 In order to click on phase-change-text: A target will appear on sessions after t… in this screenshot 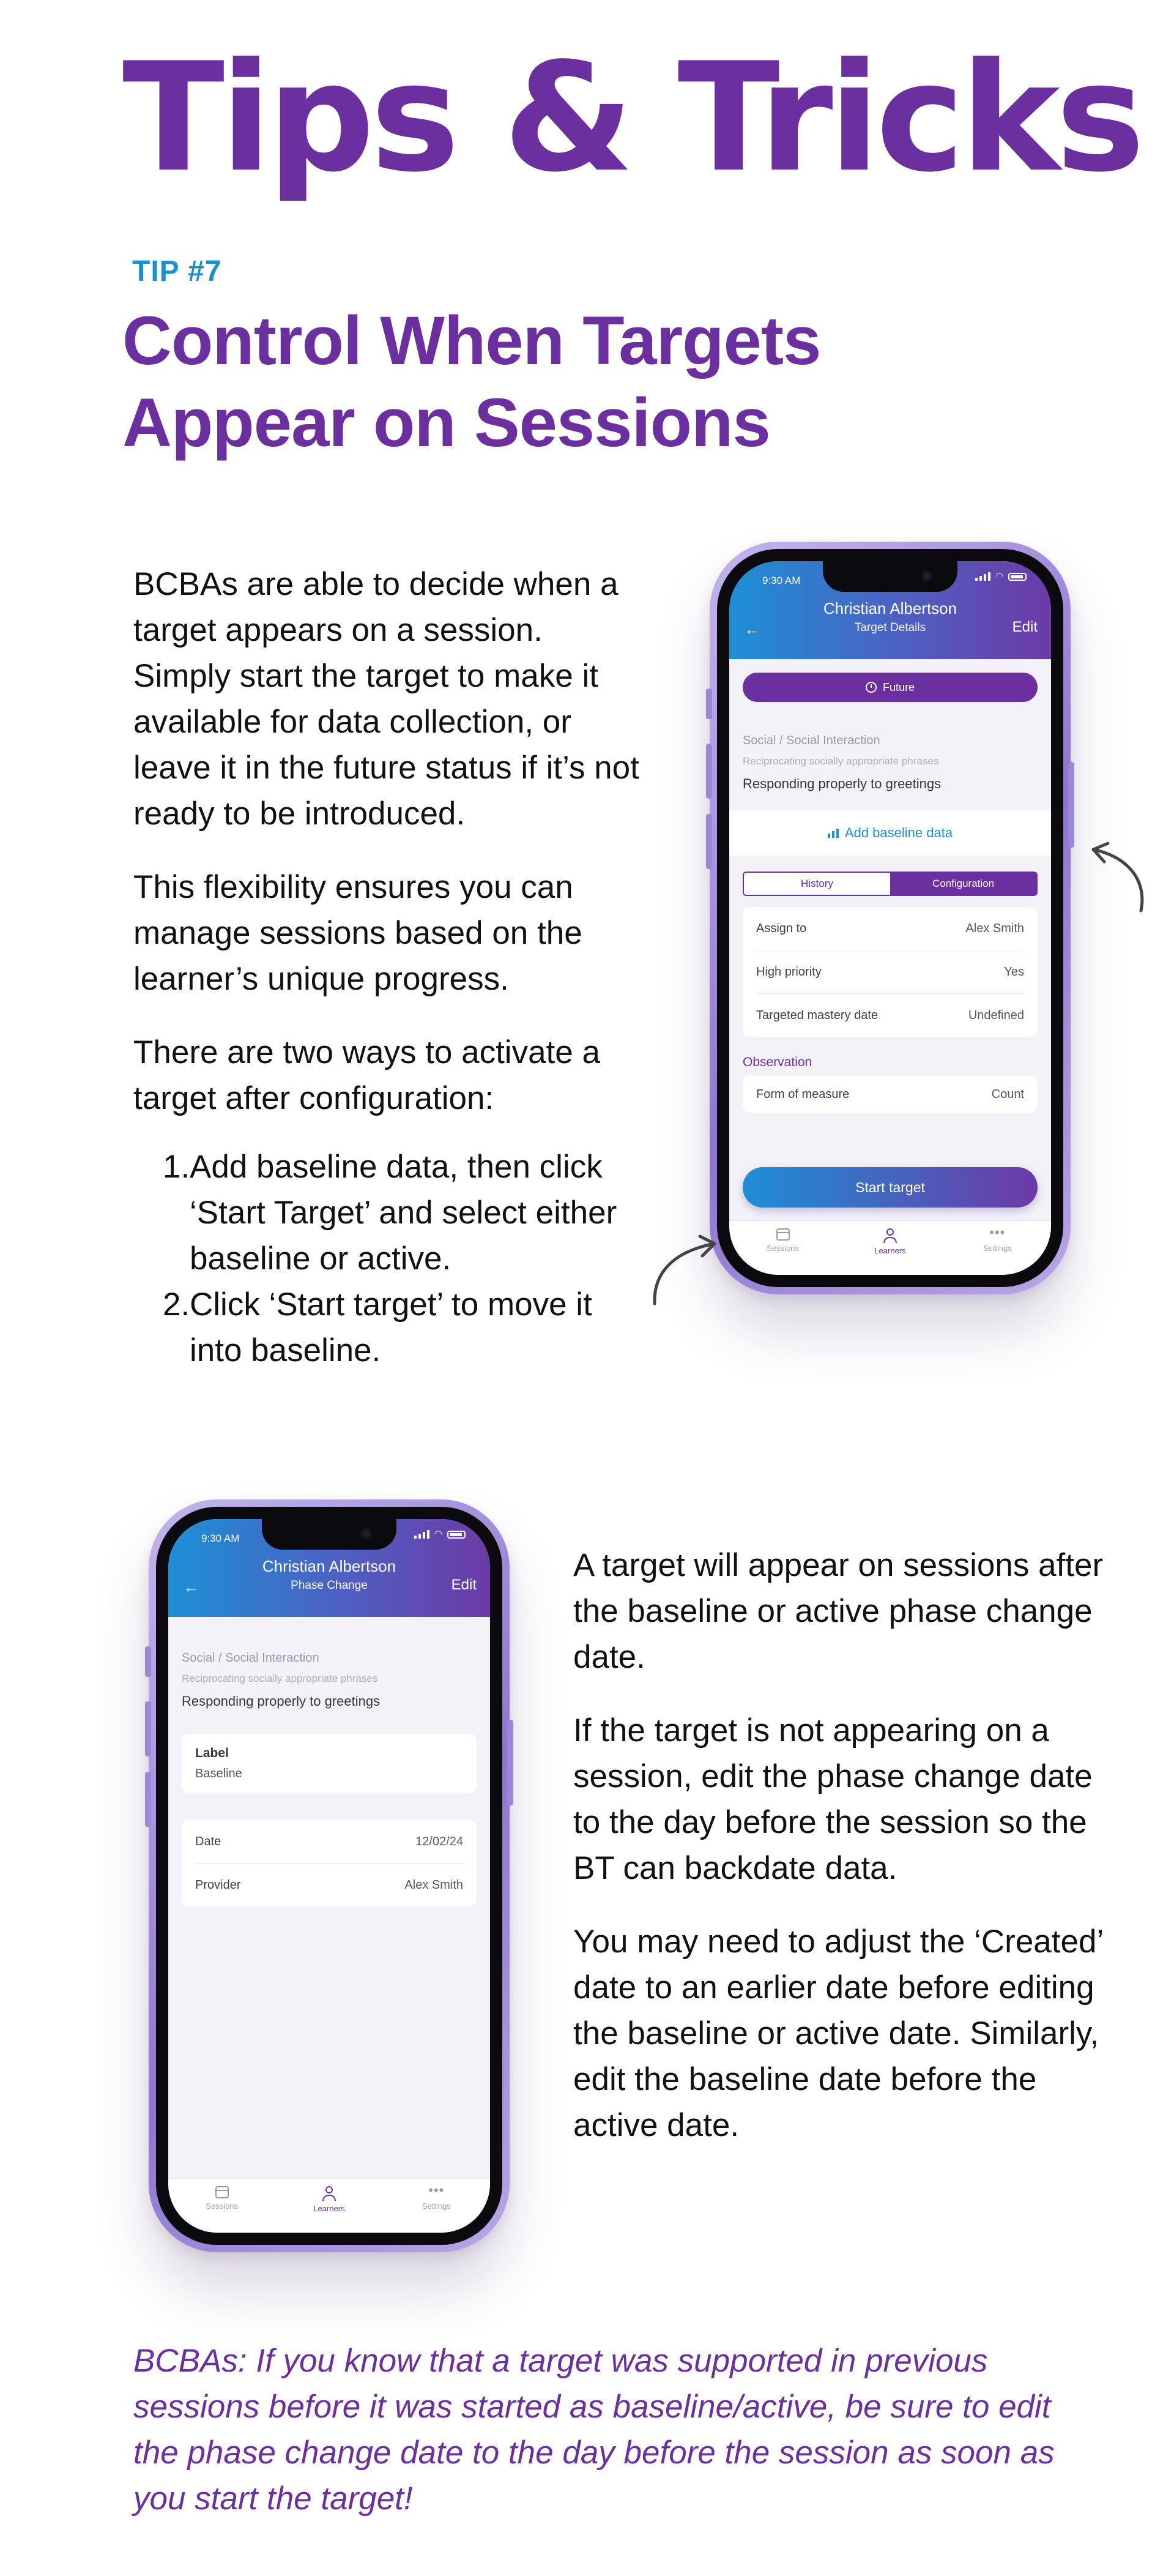, I will do `click(842, 1859)`.